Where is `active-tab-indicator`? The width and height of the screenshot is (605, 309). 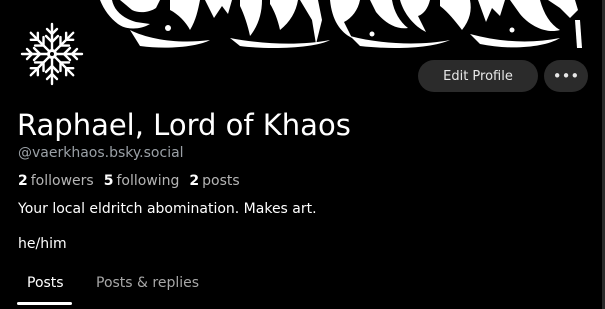
active-tab-indicator is located at coordinates (44, 303).